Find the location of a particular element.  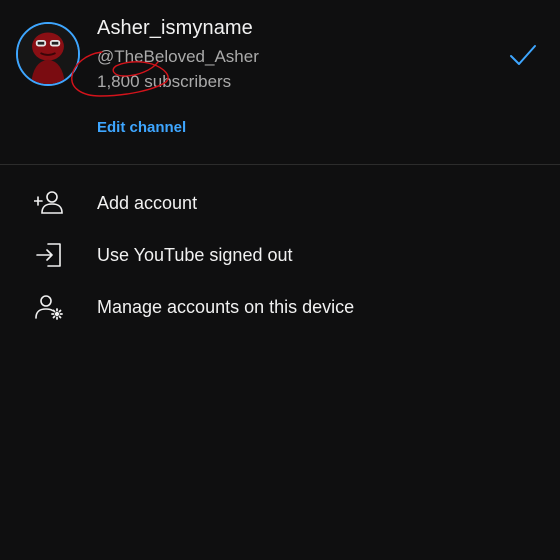

edit-channel-link: Edit channel is located at coordinates (141, 127).